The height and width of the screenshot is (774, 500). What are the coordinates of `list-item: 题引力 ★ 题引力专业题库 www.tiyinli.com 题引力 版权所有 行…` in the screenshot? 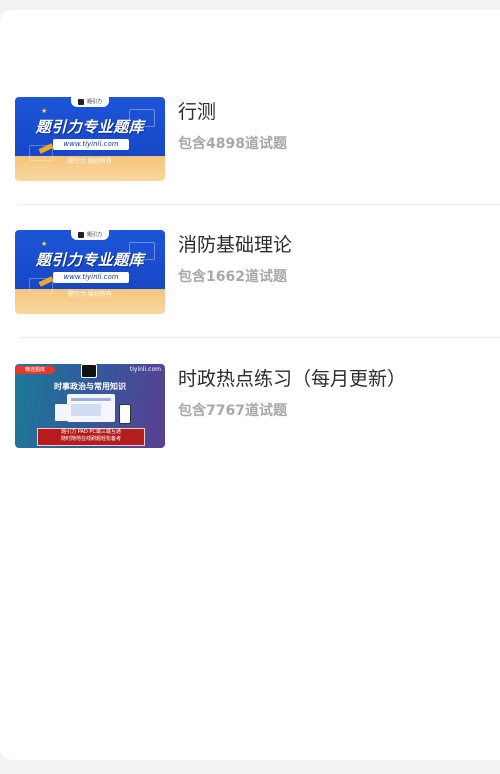 It's located at (257, 139).